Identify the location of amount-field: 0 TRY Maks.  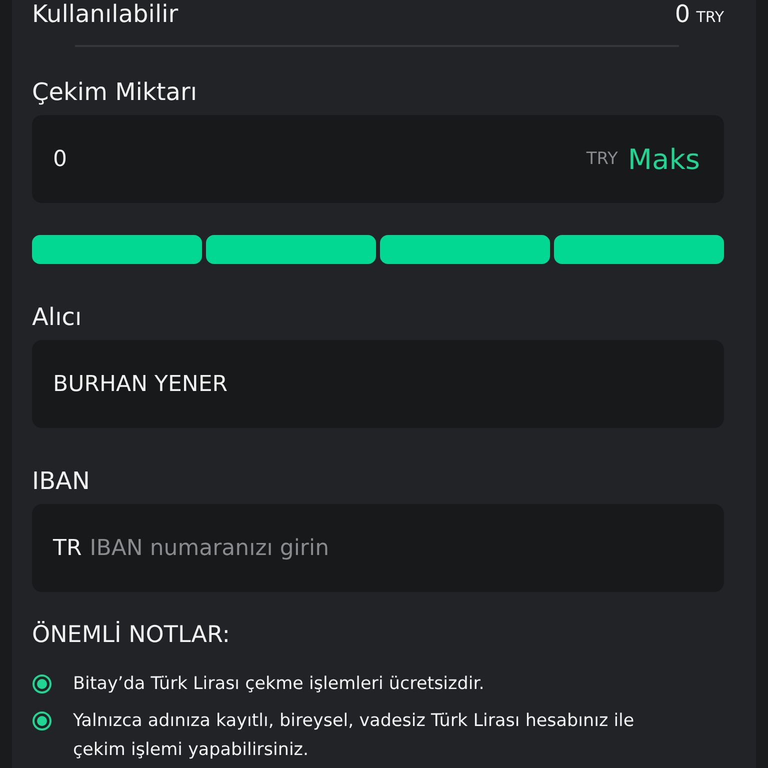
(378, 159).